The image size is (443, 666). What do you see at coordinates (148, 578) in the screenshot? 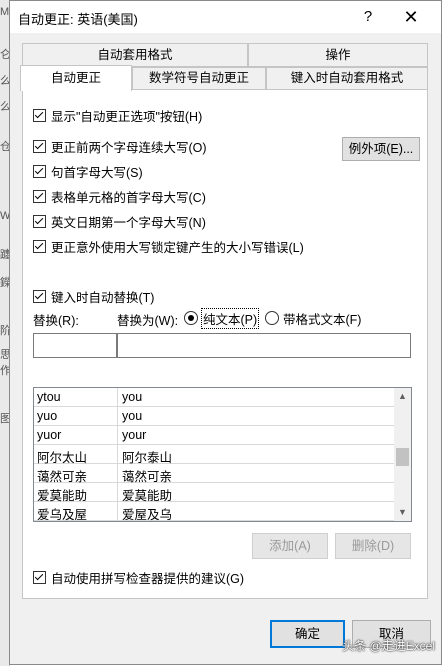
I see `checkbox-label: 自动使用拼写检查器提供的建议(G)` at bounding box center [148, 578].